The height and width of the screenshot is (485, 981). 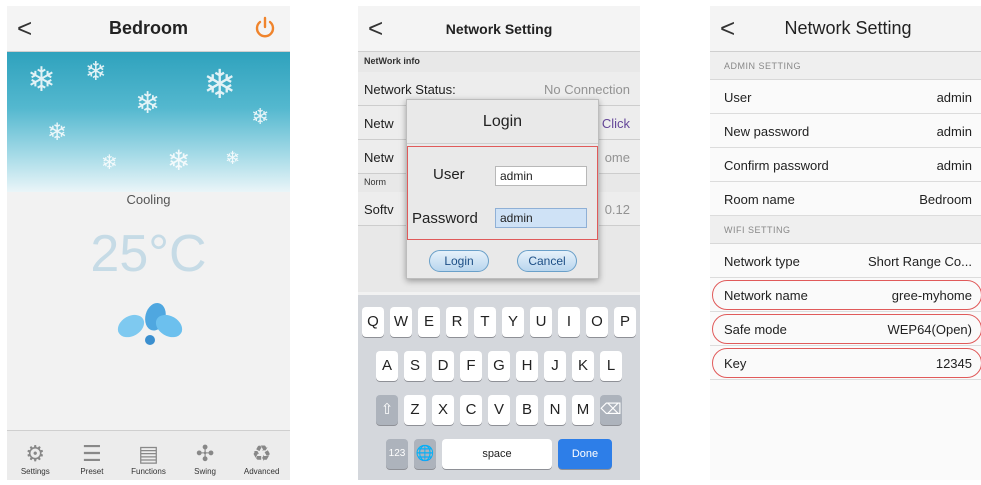 What do you see at coordinates (583, 410) in the screenshot?
I see `key: M` at bounding box center [583, 410].